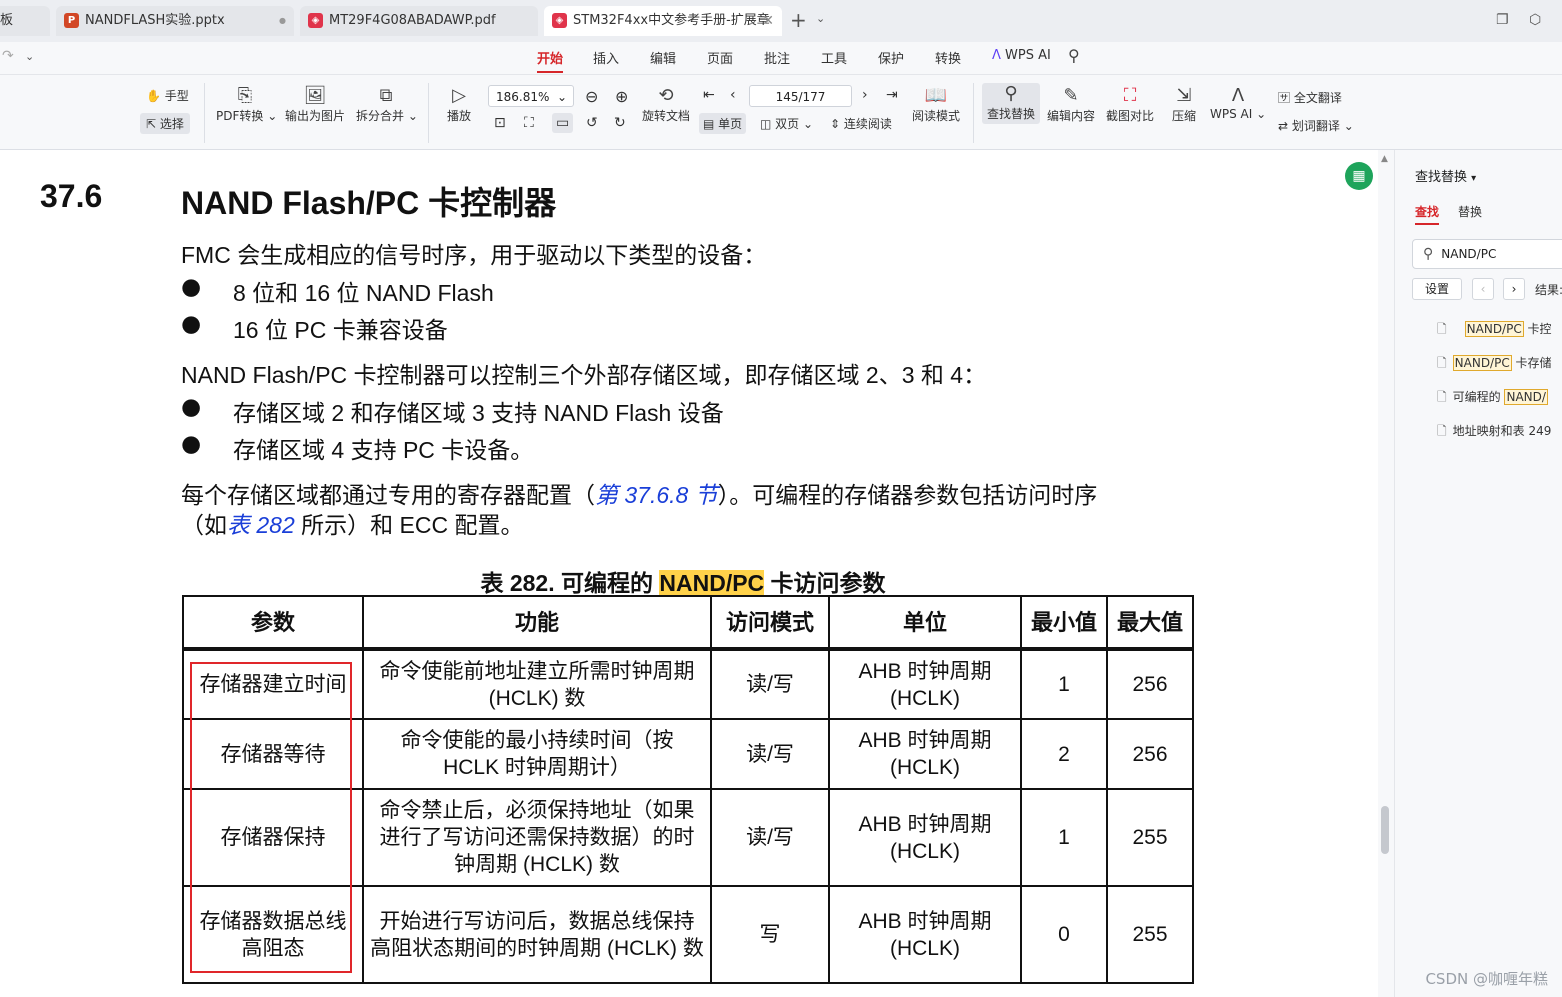 Image resolution: width=1562 pixels, height=997 pixels. I want to click on table-tool-icon: ▦, so click(1359, 176).